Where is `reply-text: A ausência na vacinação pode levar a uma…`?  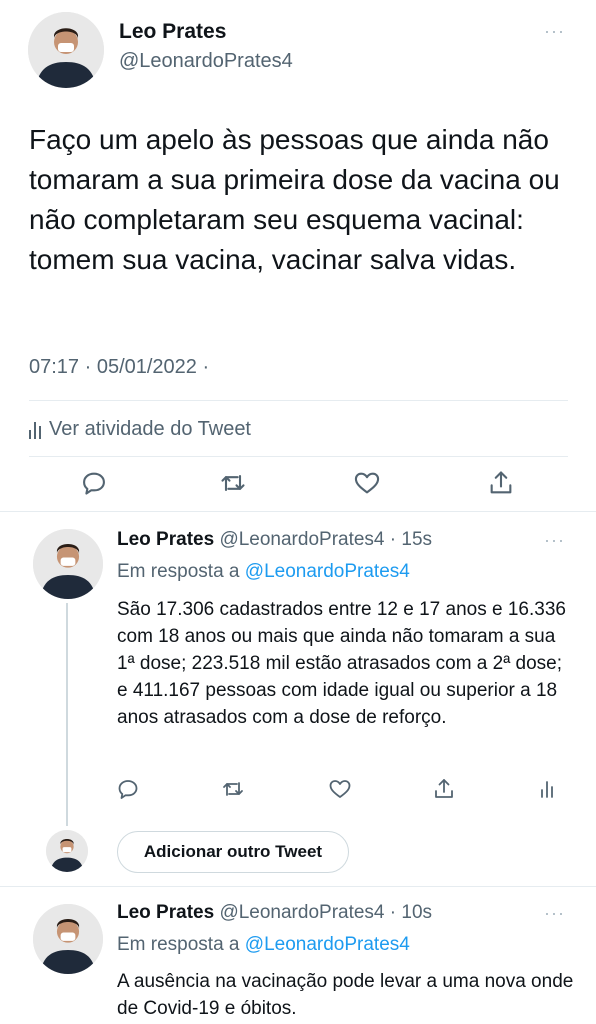 reply-text: A ausência na vacinação pode levar a uma… is located at coordinates (345, 995).